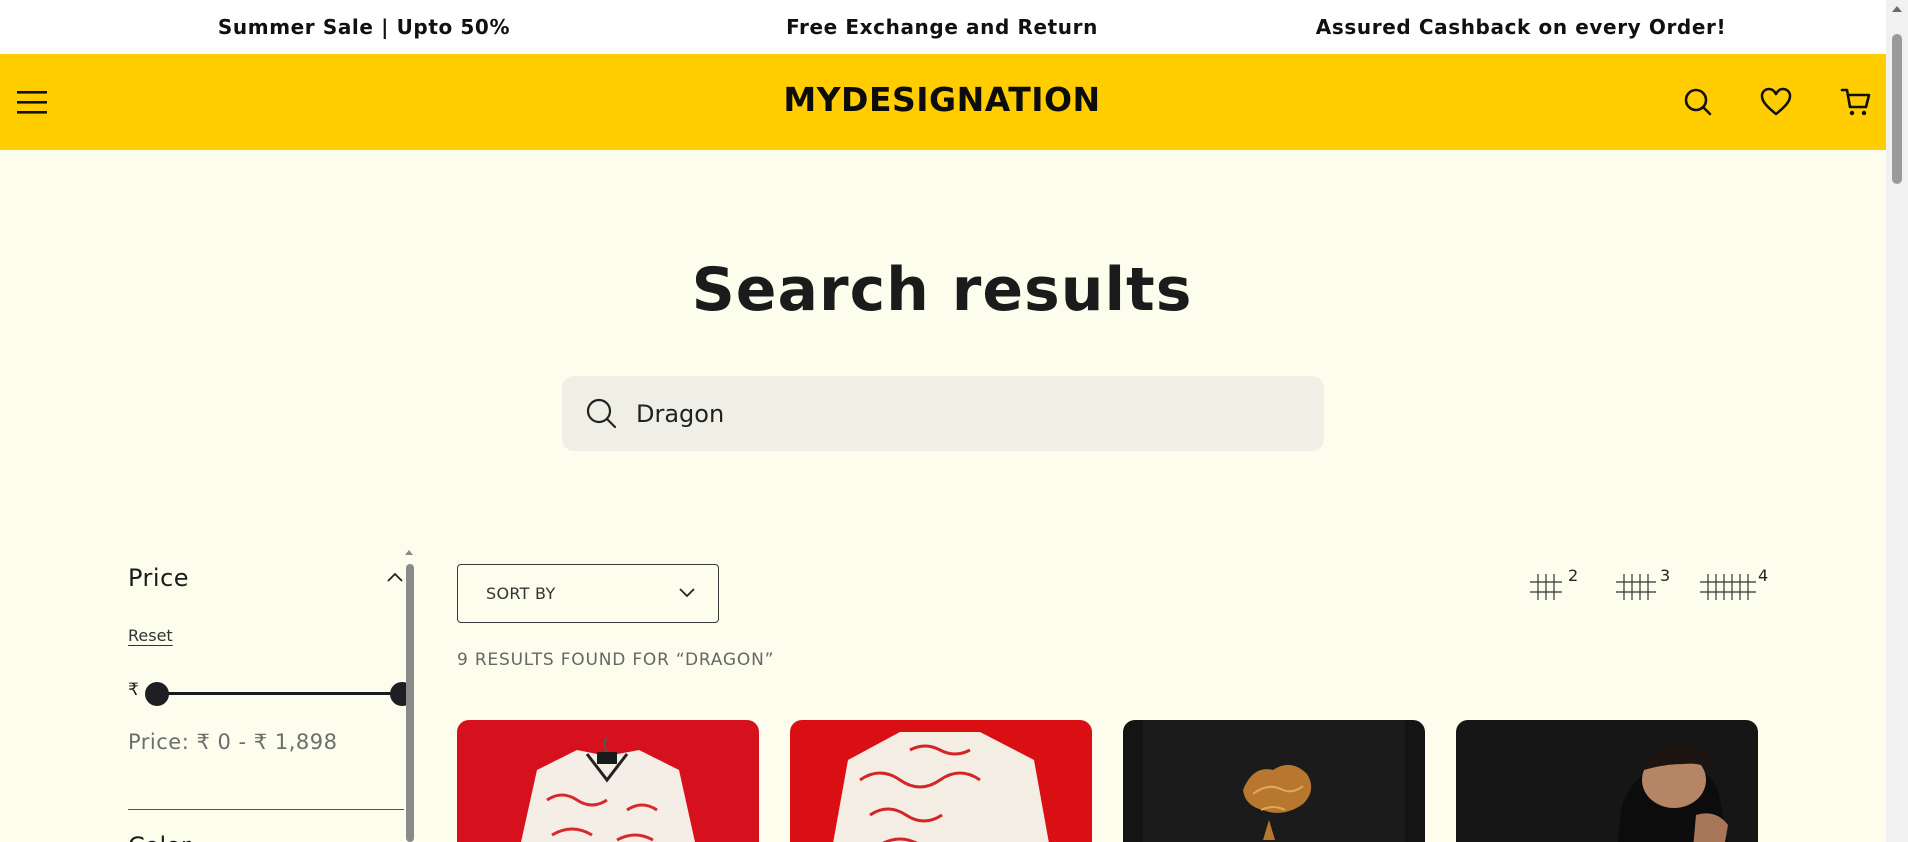 The height and width of the screenshot is (842, 1908). What do you see at coordinates (1521, 27) in the screenshot?
I see `announcement-cashback: Assured Cashback on every Order!` at bounding box center [1521, 27].